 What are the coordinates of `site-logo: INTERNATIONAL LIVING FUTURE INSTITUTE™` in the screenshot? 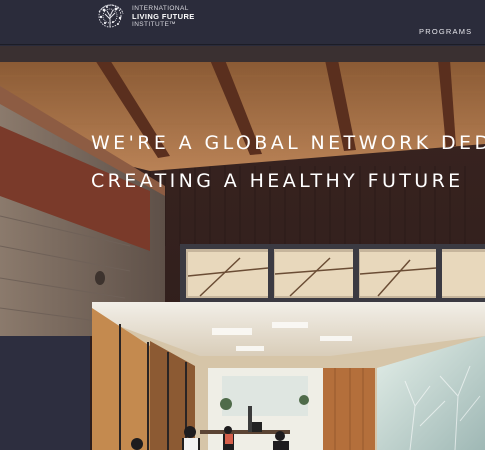 It's located at (144, 17).